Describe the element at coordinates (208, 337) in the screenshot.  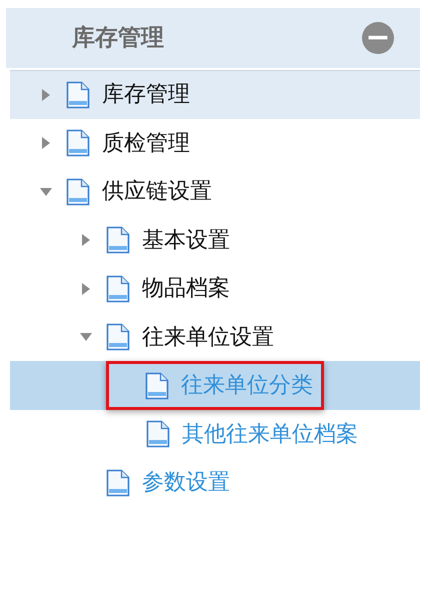
I see `tree-item-label: 往来单位设置` at that location.